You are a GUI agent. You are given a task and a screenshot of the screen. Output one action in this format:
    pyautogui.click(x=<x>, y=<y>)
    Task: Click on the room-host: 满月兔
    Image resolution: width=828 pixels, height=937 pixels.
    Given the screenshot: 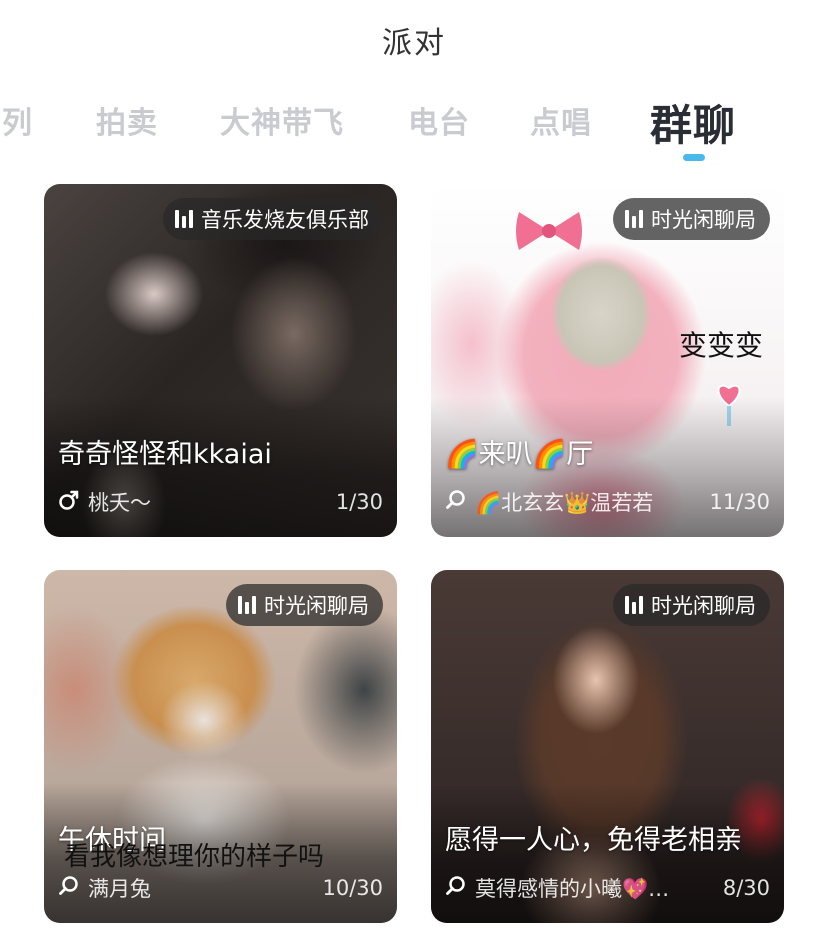 What is the action you would take?
    pyautogui.click(x=190, y=888)
    